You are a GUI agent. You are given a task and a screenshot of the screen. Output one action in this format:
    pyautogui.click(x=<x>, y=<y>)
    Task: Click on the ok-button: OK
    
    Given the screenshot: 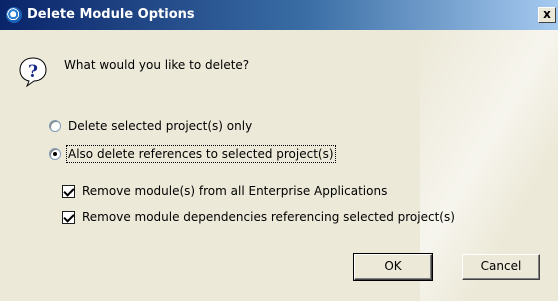 What is the action you would take?
    pyautogui.click(x=393, y=267)
    